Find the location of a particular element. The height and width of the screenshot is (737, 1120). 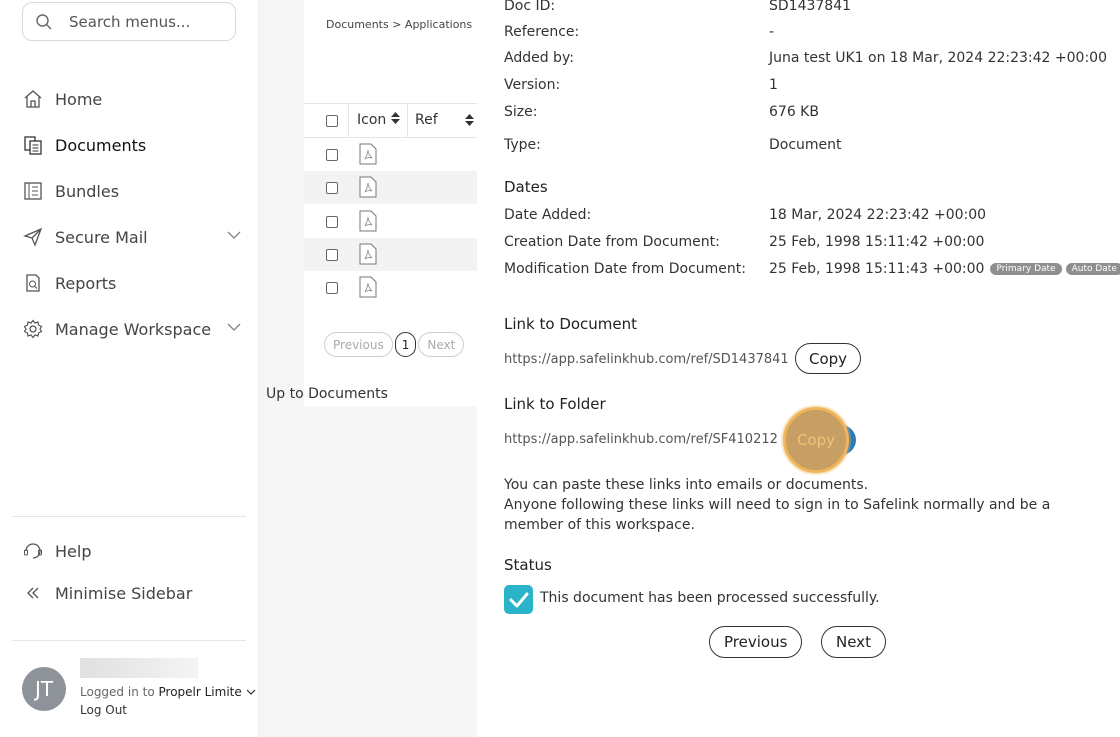

sidebar-item-label: Home is located at coordinates (79, 99).